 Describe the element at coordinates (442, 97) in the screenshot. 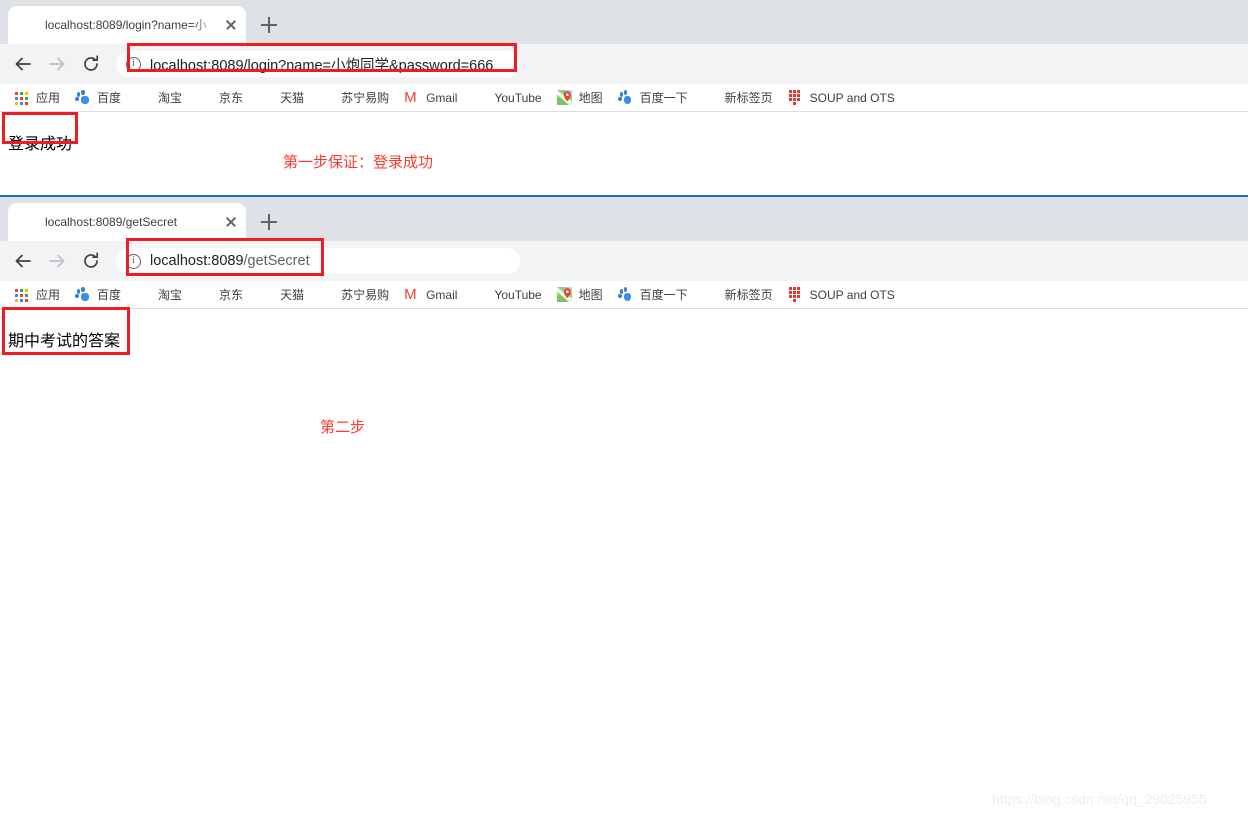

I see `bookmark-label: Gmail` at that location.